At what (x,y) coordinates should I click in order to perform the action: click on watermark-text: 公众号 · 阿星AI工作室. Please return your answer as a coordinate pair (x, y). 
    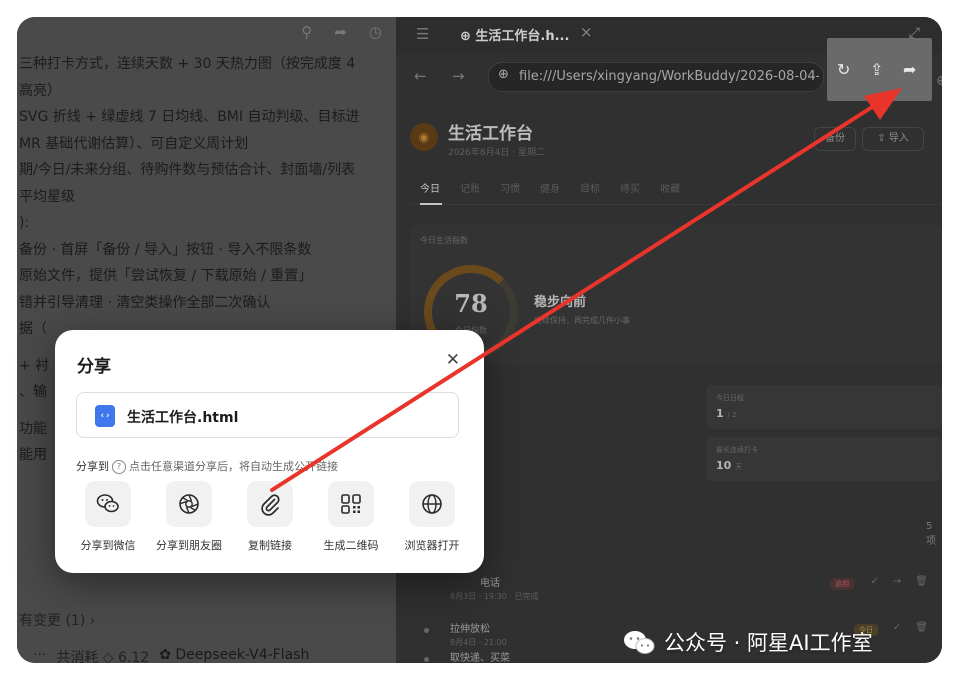
    Looking at the image, I should click on (768, 643).